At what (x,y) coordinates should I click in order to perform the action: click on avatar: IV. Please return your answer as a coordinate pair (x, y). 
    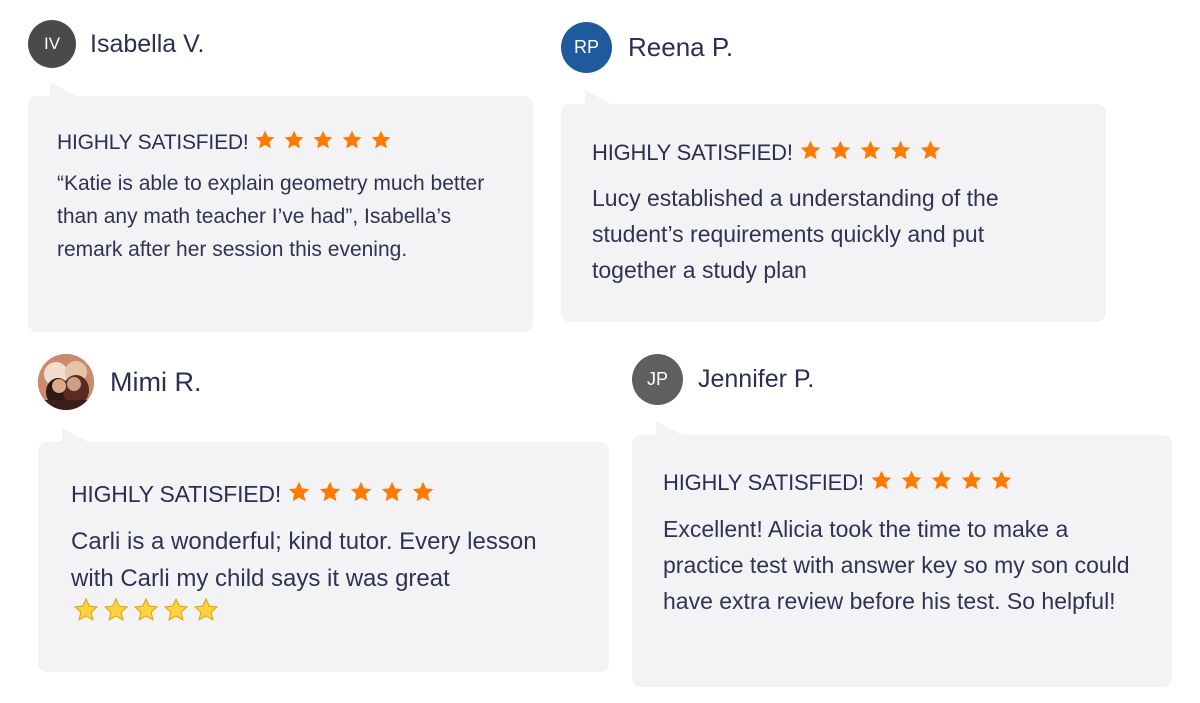
    Looking at the image, I should click on (52, 44).